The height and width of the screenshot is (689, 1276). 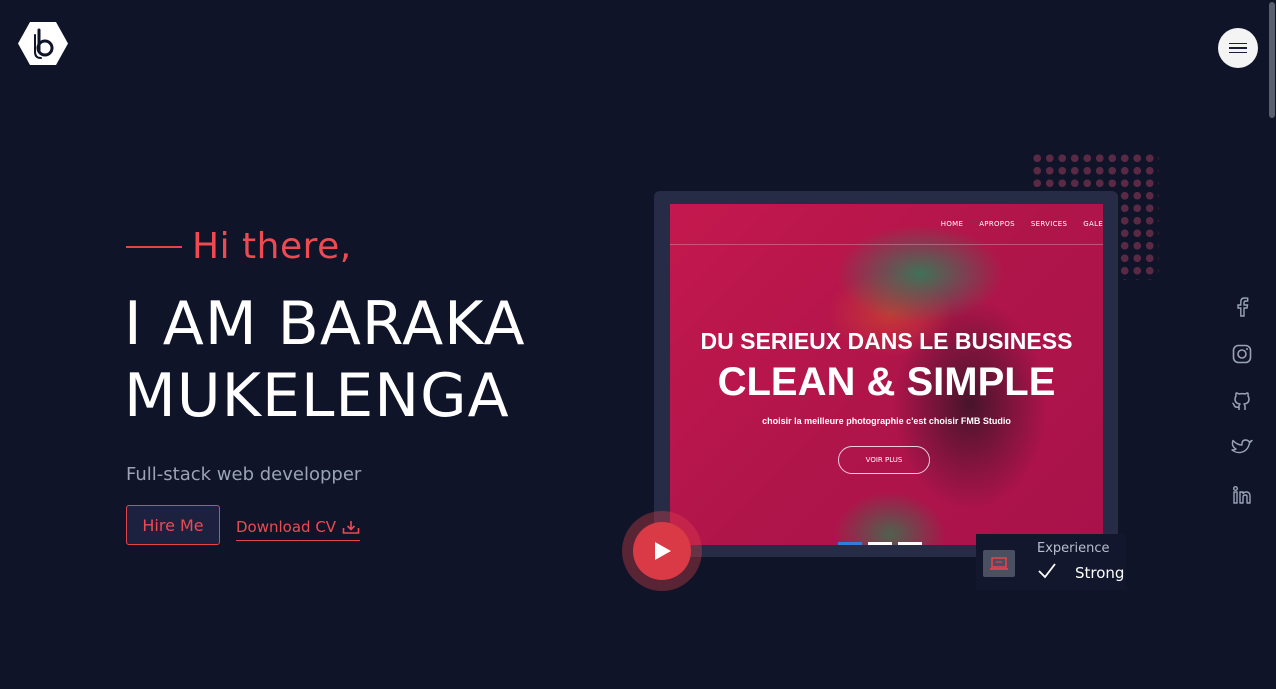 What do you see at coordinates (351, 527) in the screenshot?
I see `download-icon` at bounding box center [351, 527].